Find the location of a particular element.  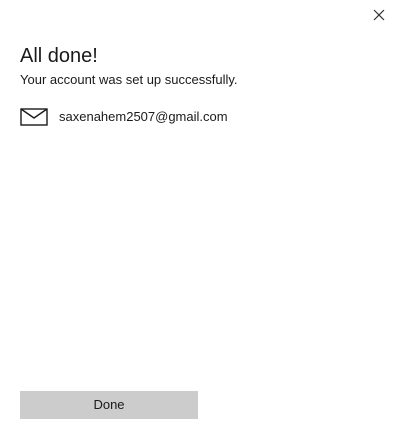

success-message: Your account was set up successfully. is located at coordinates (129, 79).